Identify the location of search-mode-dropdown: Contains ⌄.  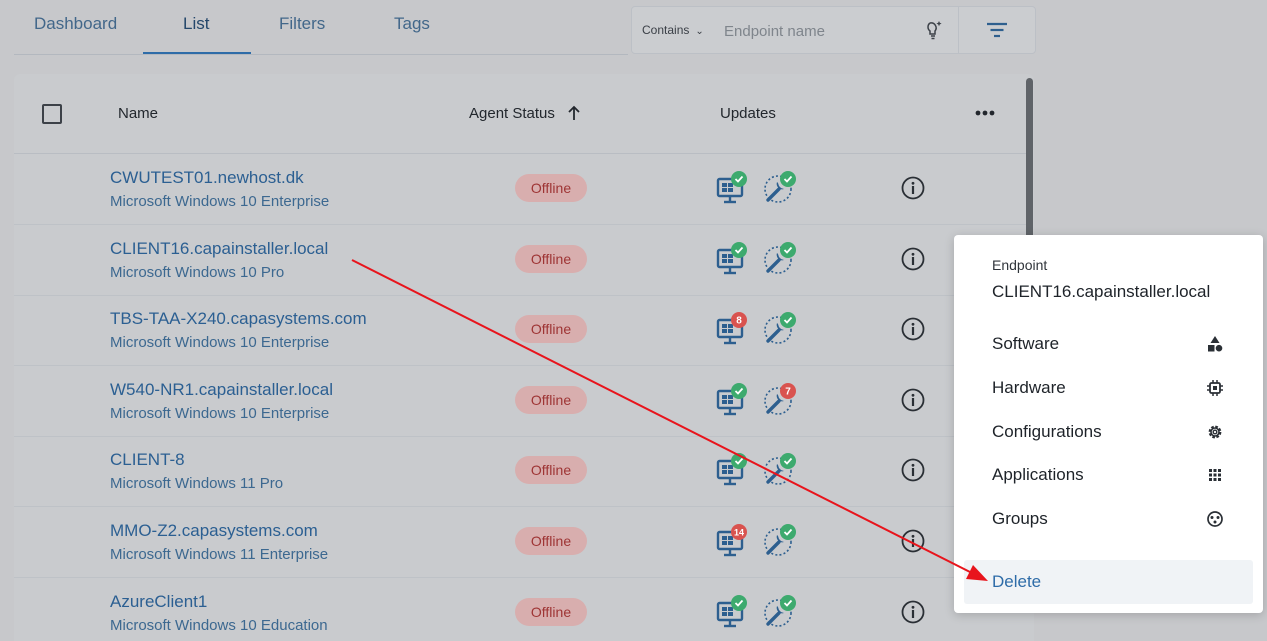
(673, 30).